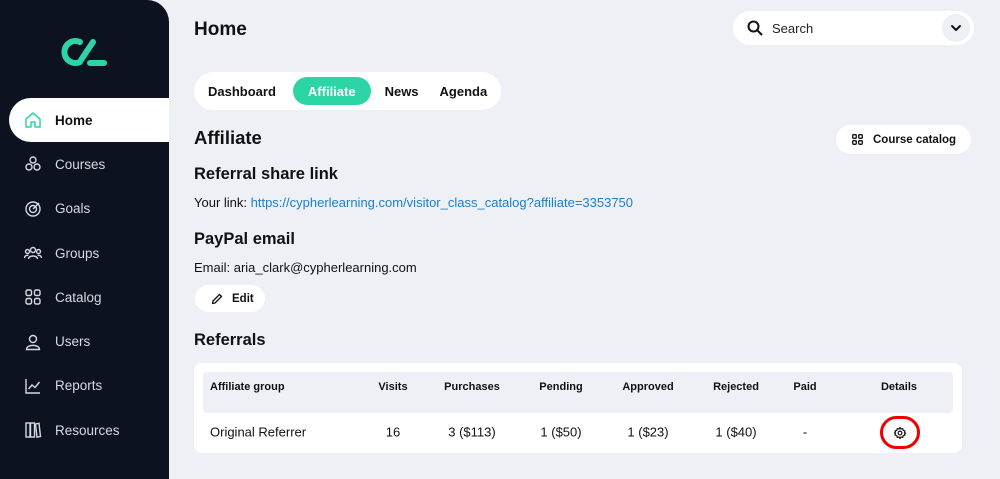  I want to click on sidebar-item-label: Home, so click(74, 120).